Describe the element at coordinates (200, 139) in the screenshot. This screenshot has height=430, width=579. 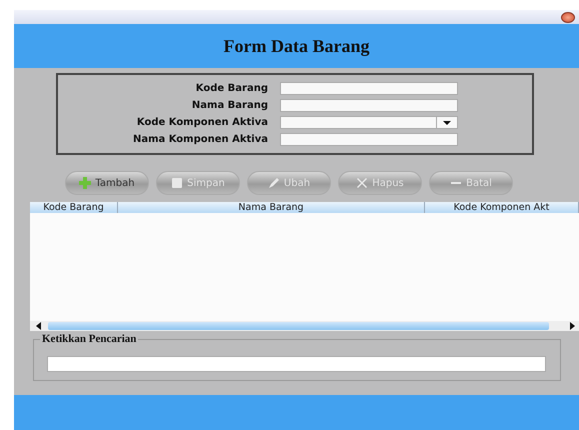
I see `field-label: Nama Komponen Aktiva` at that location.